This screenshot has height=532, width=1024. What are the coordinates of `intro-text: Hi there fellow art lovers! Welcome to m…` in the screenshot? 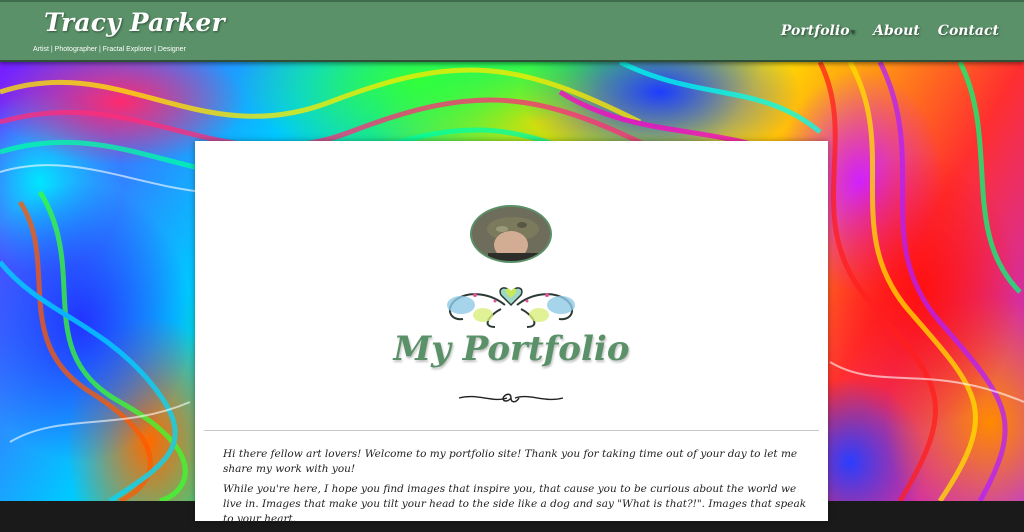 It's located at (515, 489).